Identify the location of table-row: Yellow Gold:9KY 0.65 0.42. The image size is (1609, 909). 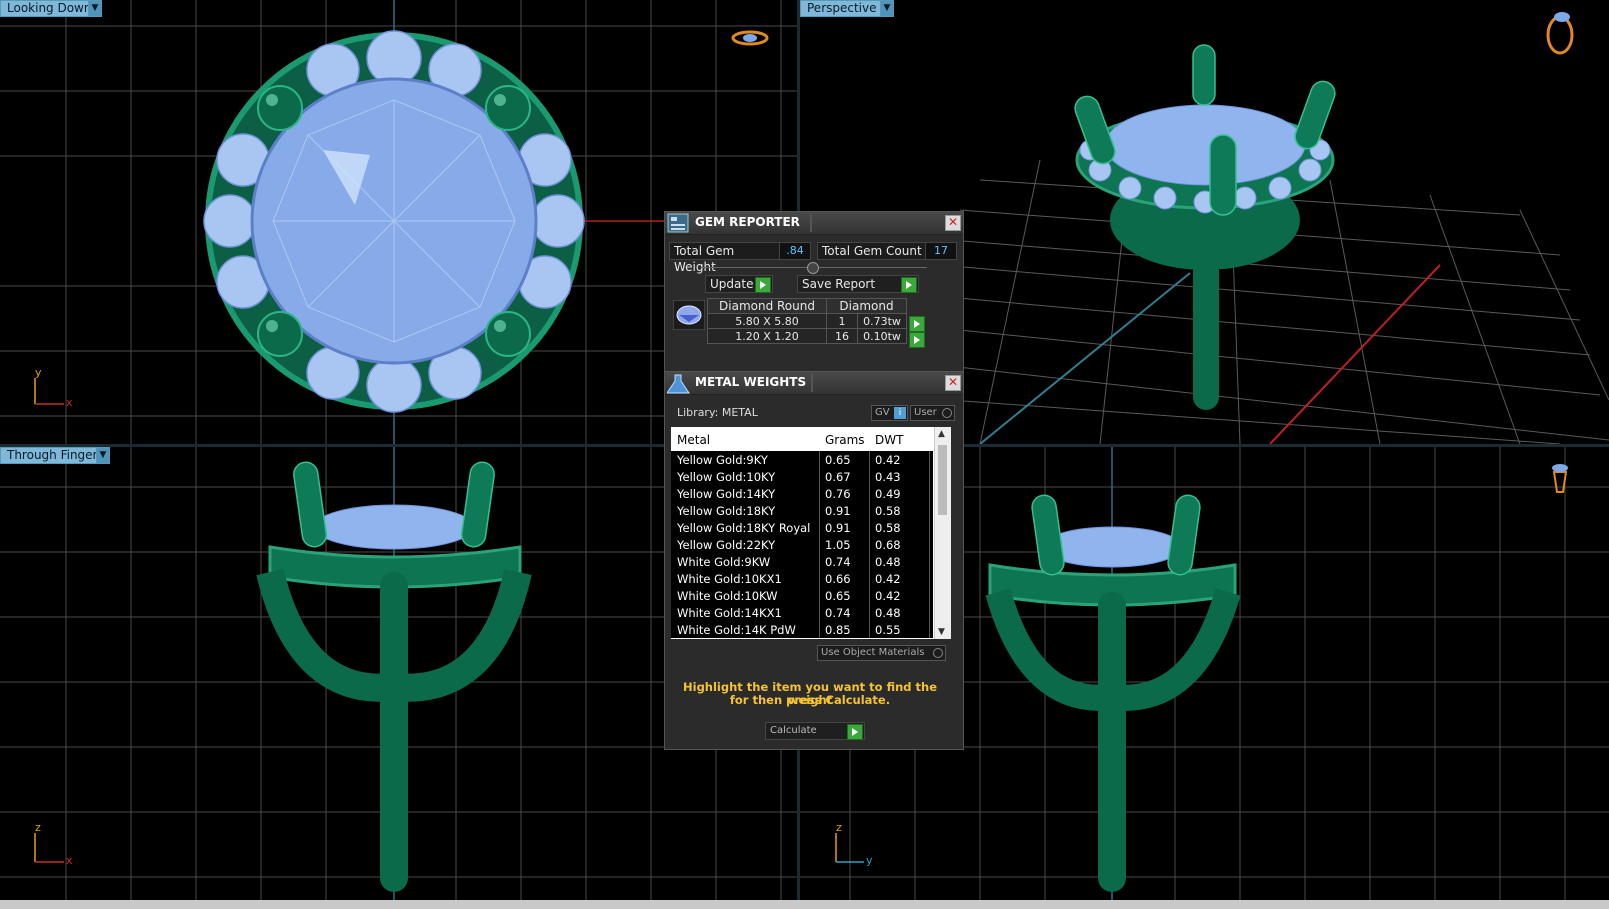
(802, 459).